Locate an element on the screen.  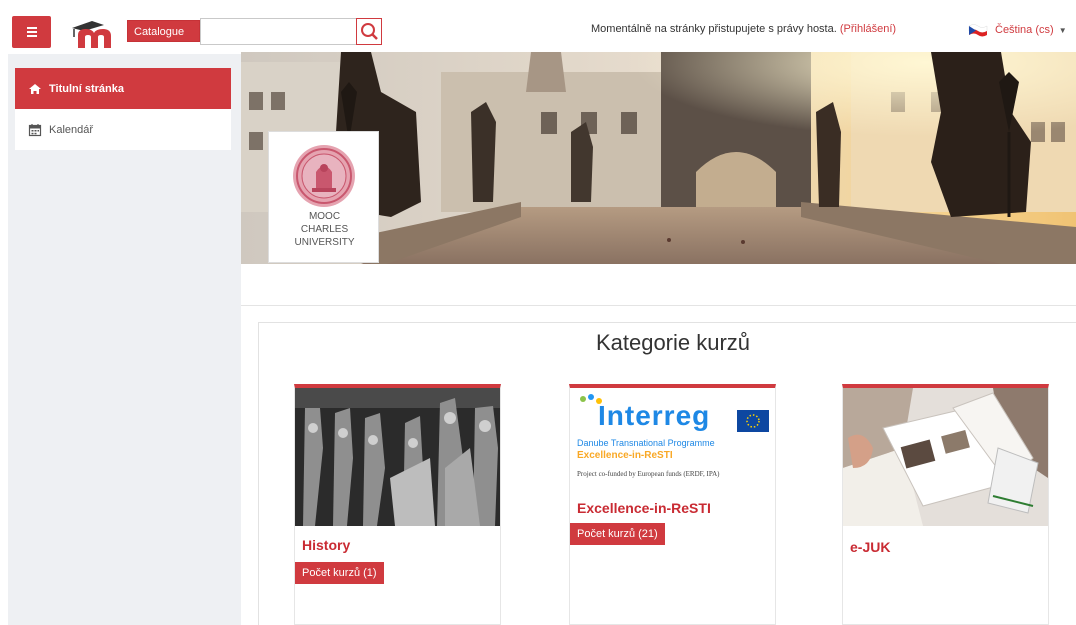
czech-flag-icon is located at coordinates (978, 30).